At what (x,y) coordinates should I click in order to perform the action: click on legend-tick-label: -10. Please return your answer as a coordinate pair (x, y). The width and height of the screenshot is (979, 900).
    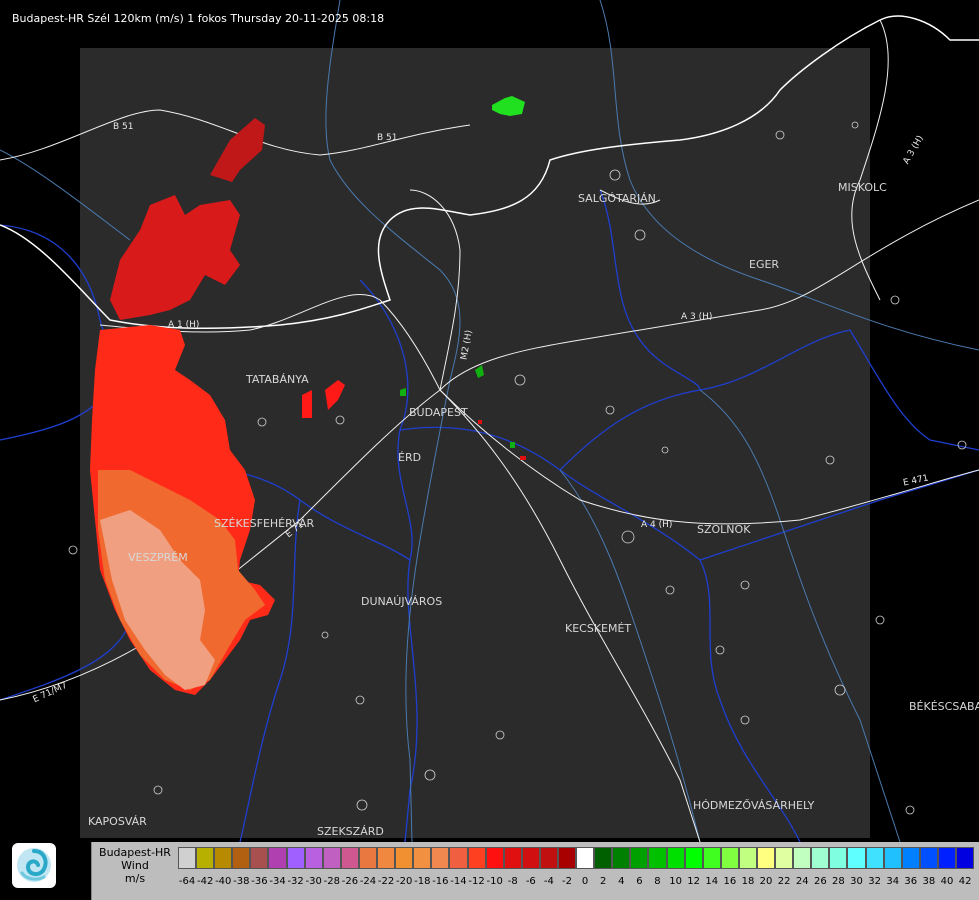
    Looking at the image, I should click on (494, 881).